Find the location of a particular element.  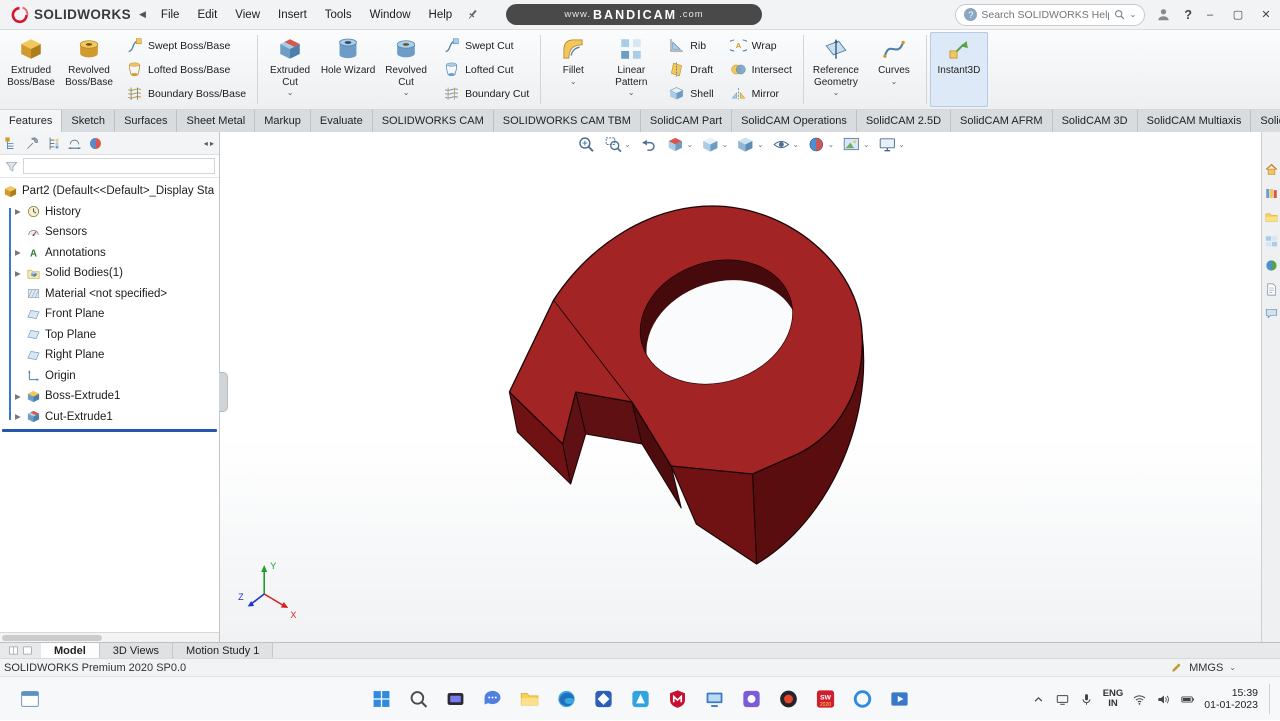

menu-tools: Tools is located at coordinates (338, 15).